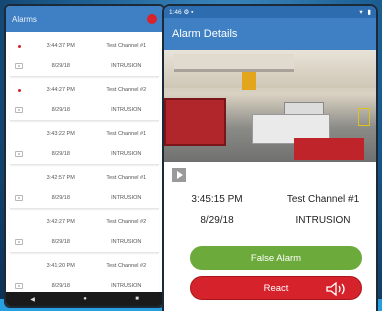  Describe the element at coordinates (60, 178) in the screenshot. I see `alarm-item-time: 3:42:57 PM` at that location.